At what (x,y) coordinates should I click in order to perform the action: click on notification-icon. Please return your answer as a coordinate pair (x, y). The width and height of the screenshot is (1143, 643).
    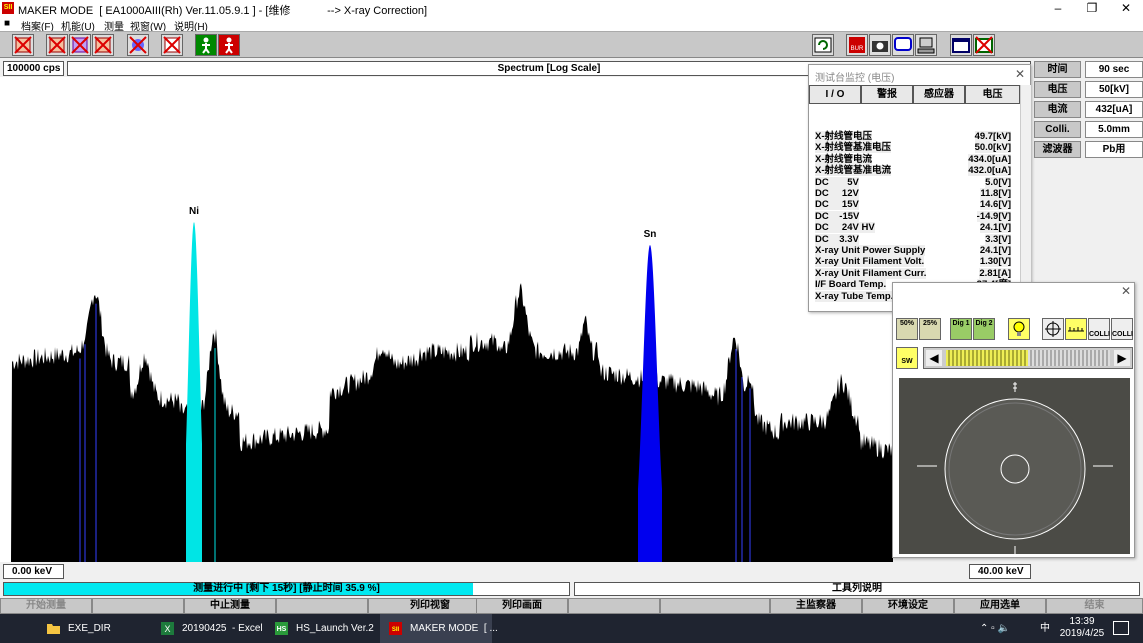
    Looking at the image, I should click on (1121, 628).